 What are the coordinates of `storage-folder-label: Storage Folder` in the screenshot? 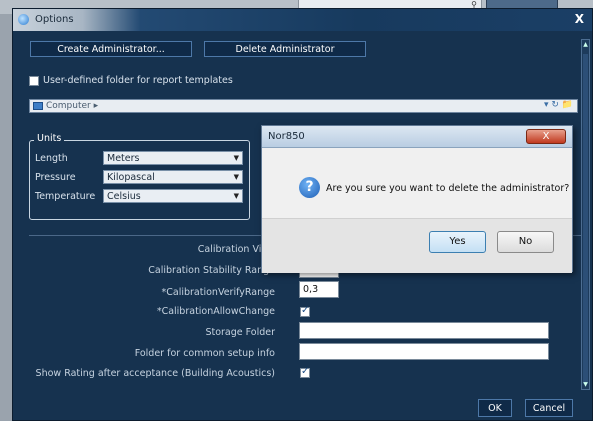 It's located at (240, 332).